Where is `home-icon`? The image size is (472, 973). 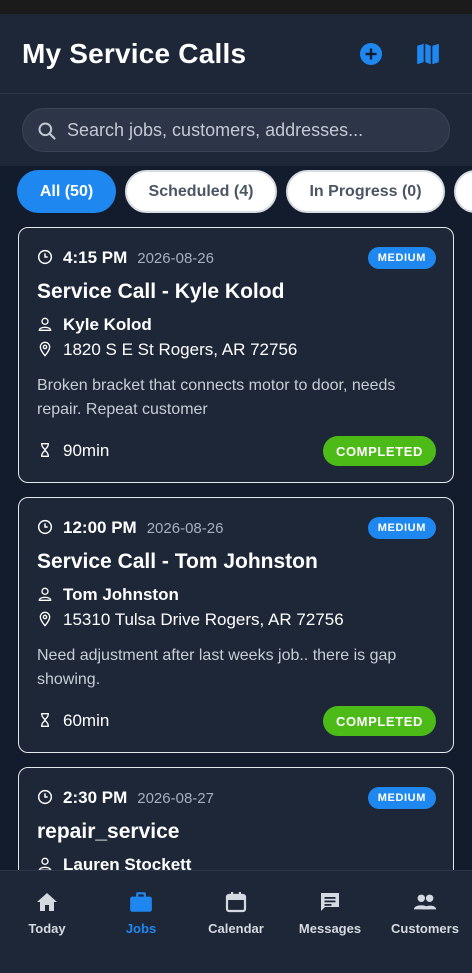 home-icon is located at coordinates (47, 902).